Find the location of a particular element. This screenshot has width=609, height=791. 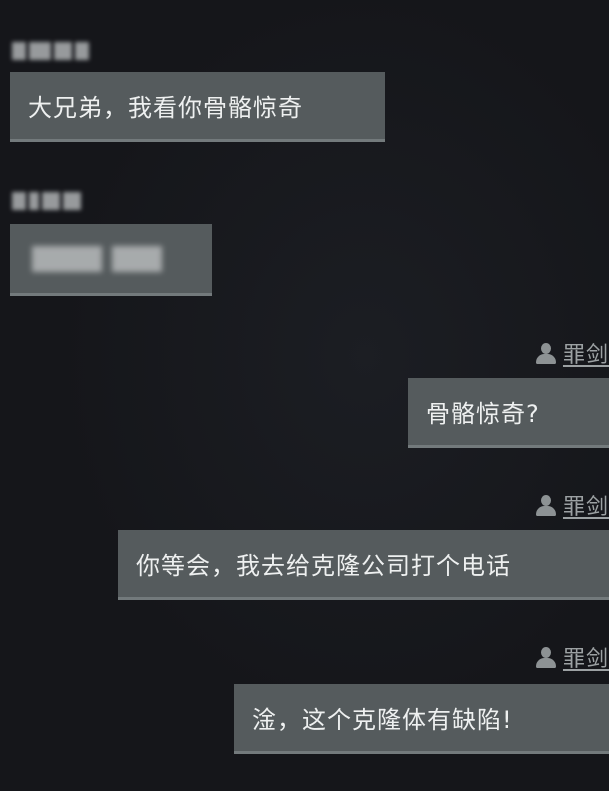

message-bubble-right: 淦，这个克隆体有缺陷! is located at coordinates (421, 719).